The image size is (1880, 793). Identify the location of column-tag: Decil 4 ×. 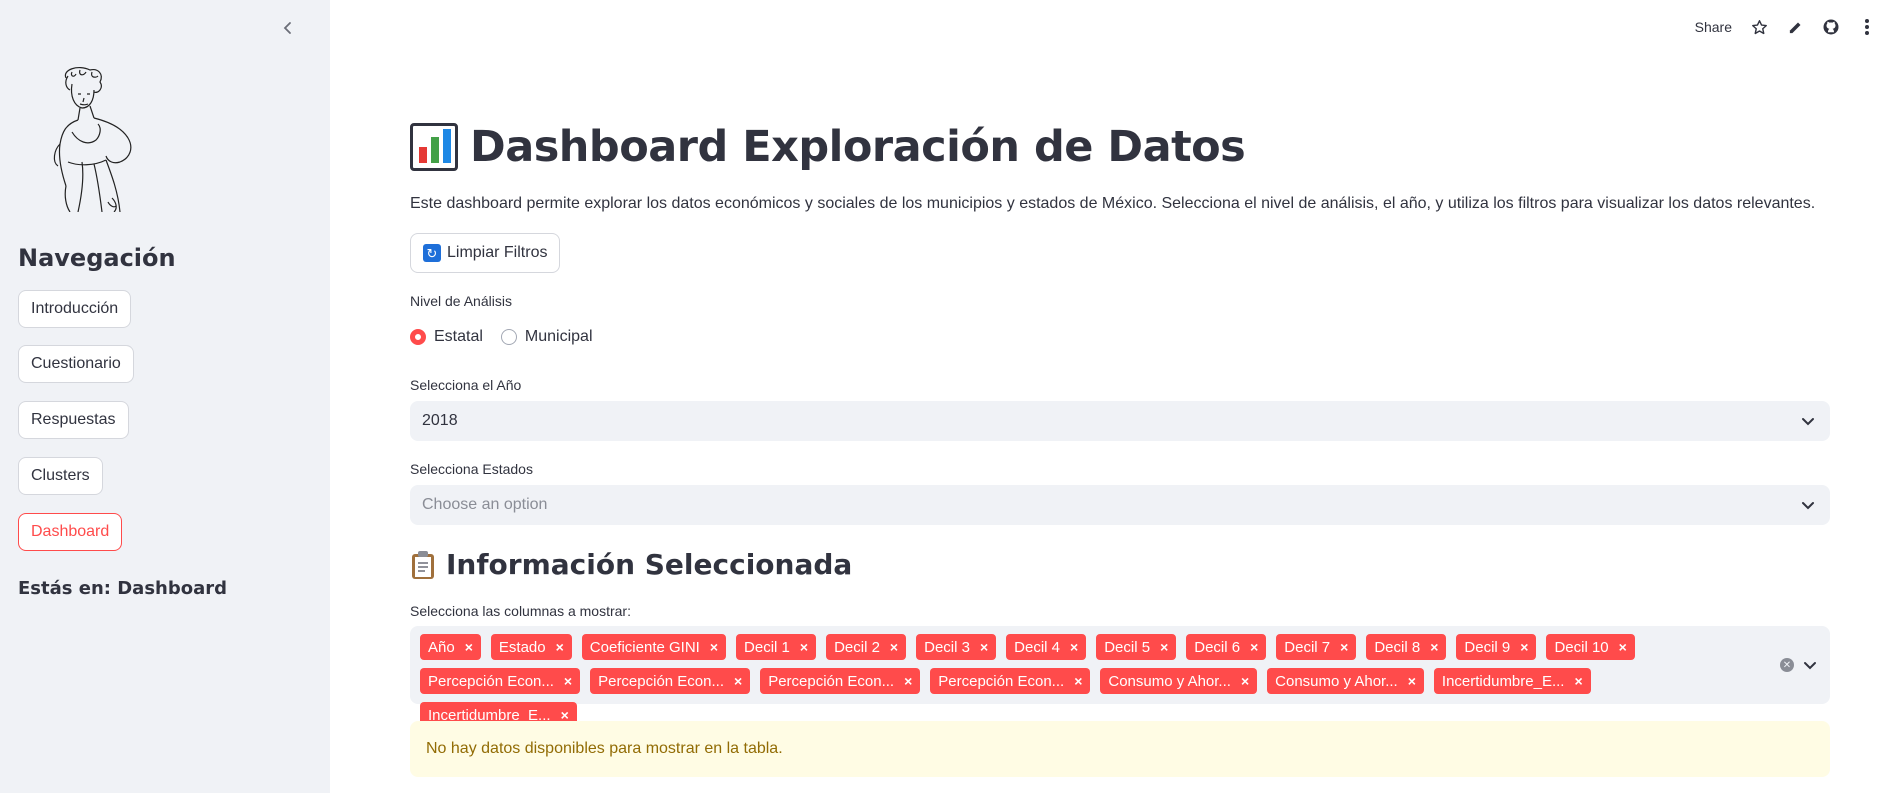
(1046, 647).